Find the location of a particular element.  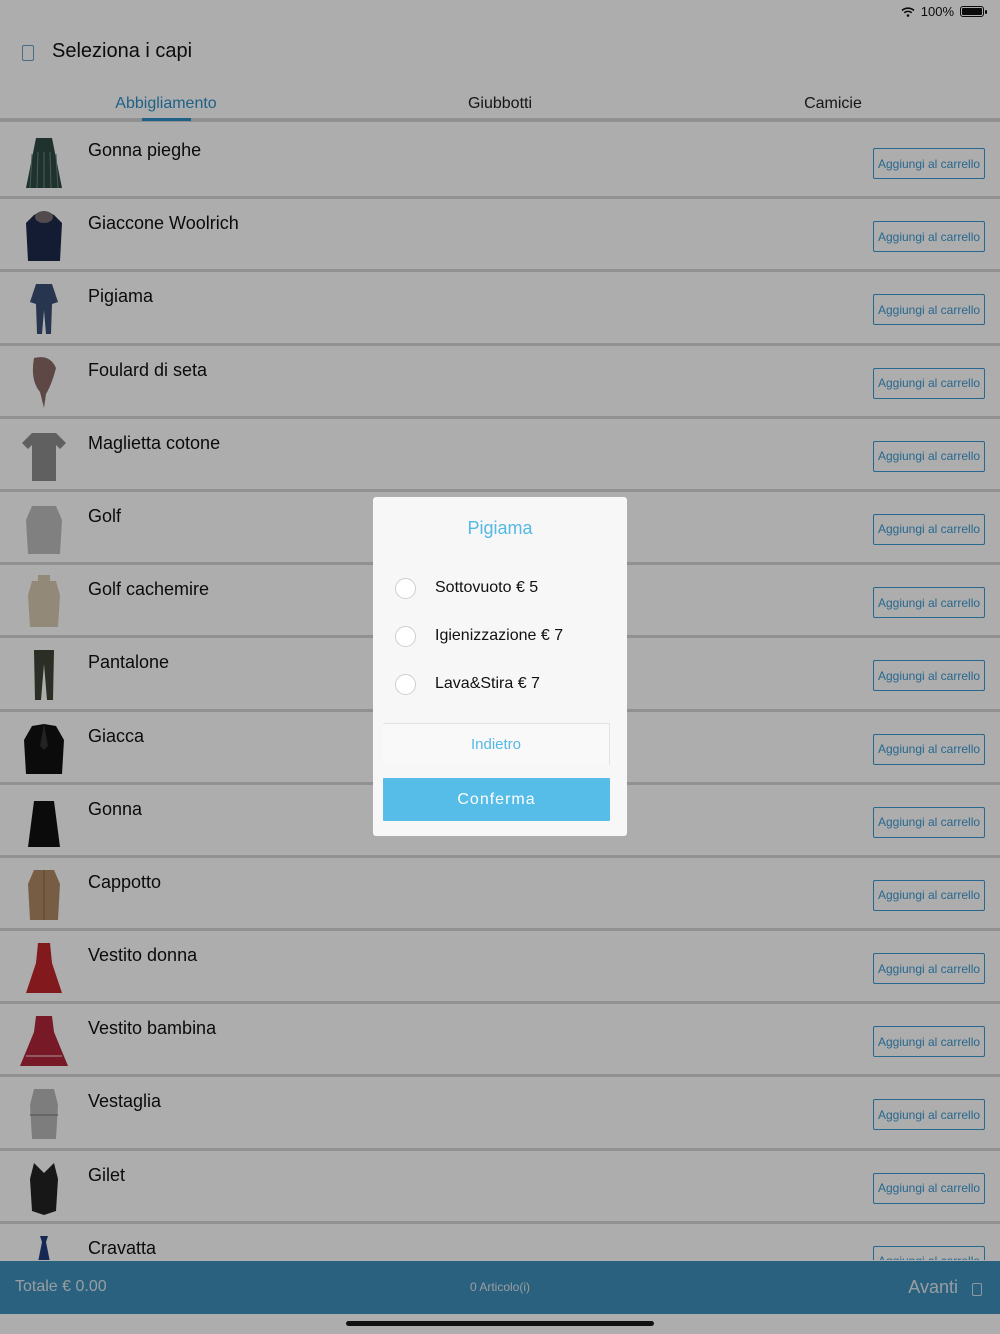

option-label: Igienizzazione € 7 is located at coordinates (499, 635).